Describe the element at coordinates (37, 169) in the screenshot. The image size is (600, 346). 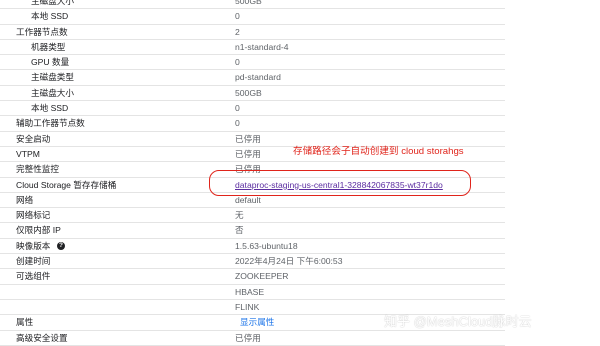
I see `detail-label: 完整性监控` at that location.